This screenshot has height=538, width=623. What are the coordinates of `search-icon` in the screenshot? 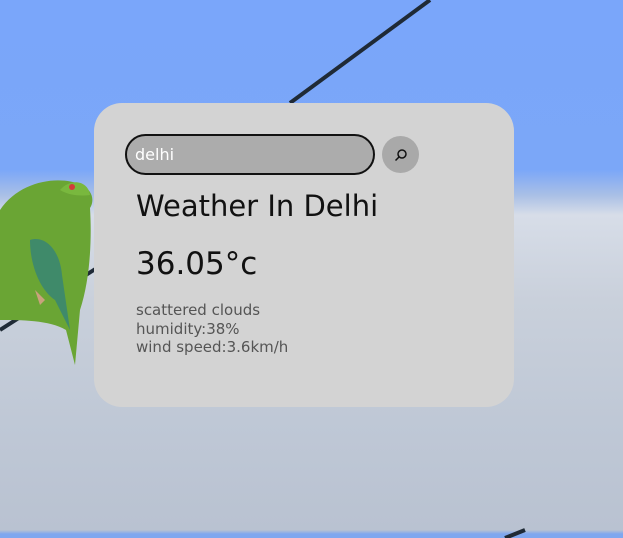 It's located at (400, 154).